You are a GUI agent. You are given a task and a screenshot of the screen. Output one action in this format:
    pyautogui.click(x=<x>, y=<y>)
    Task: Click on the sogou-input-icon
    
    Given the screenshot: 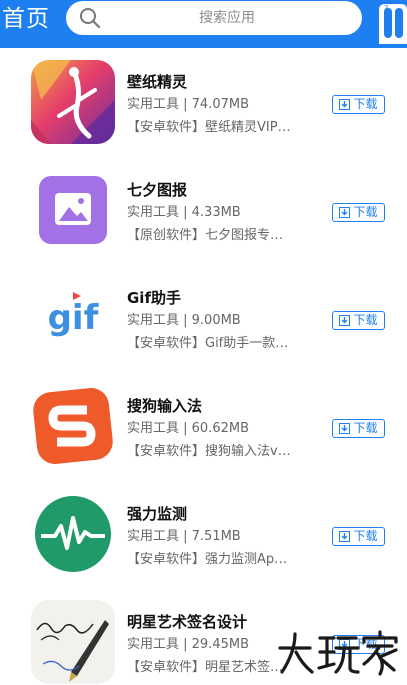 What is the action you would take?
    pyautogui.click(x=73, y=426)
    